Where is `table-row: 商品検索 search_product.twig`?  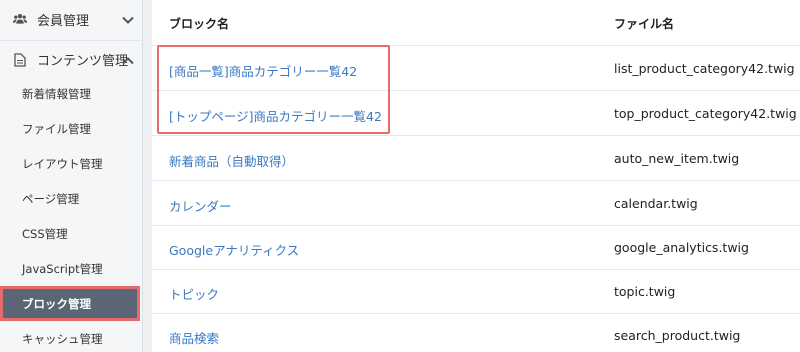
table-row: 商品検索 search_product.twig is located at coordinates (476, 333).